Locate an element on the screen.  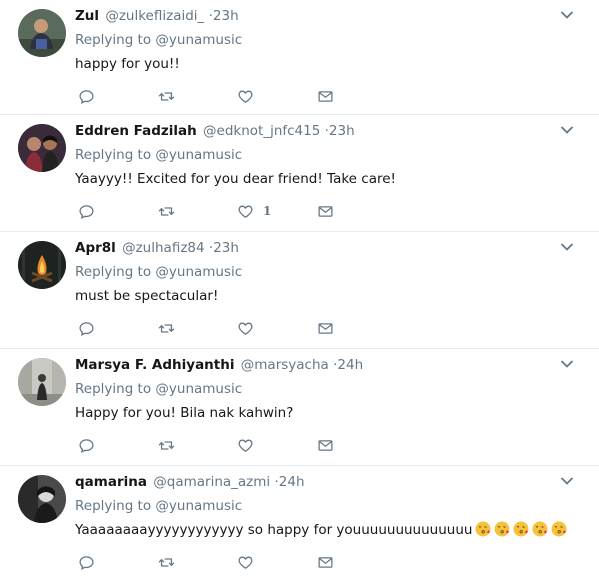
username: @zulhafiz84 is located at coordinates (163, 248).